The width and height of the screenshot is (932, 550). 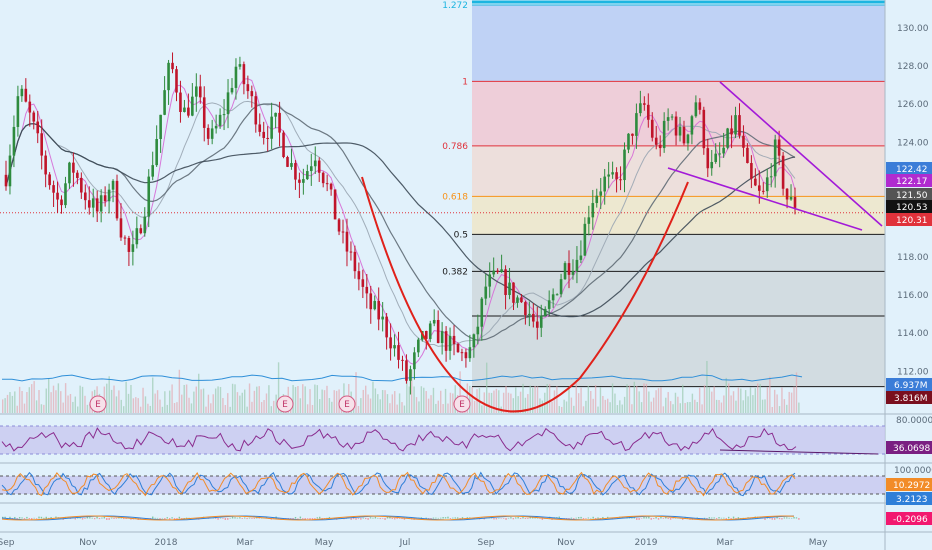 I want to click on earnings-markers: EEEE, so click(x=280, y=404).